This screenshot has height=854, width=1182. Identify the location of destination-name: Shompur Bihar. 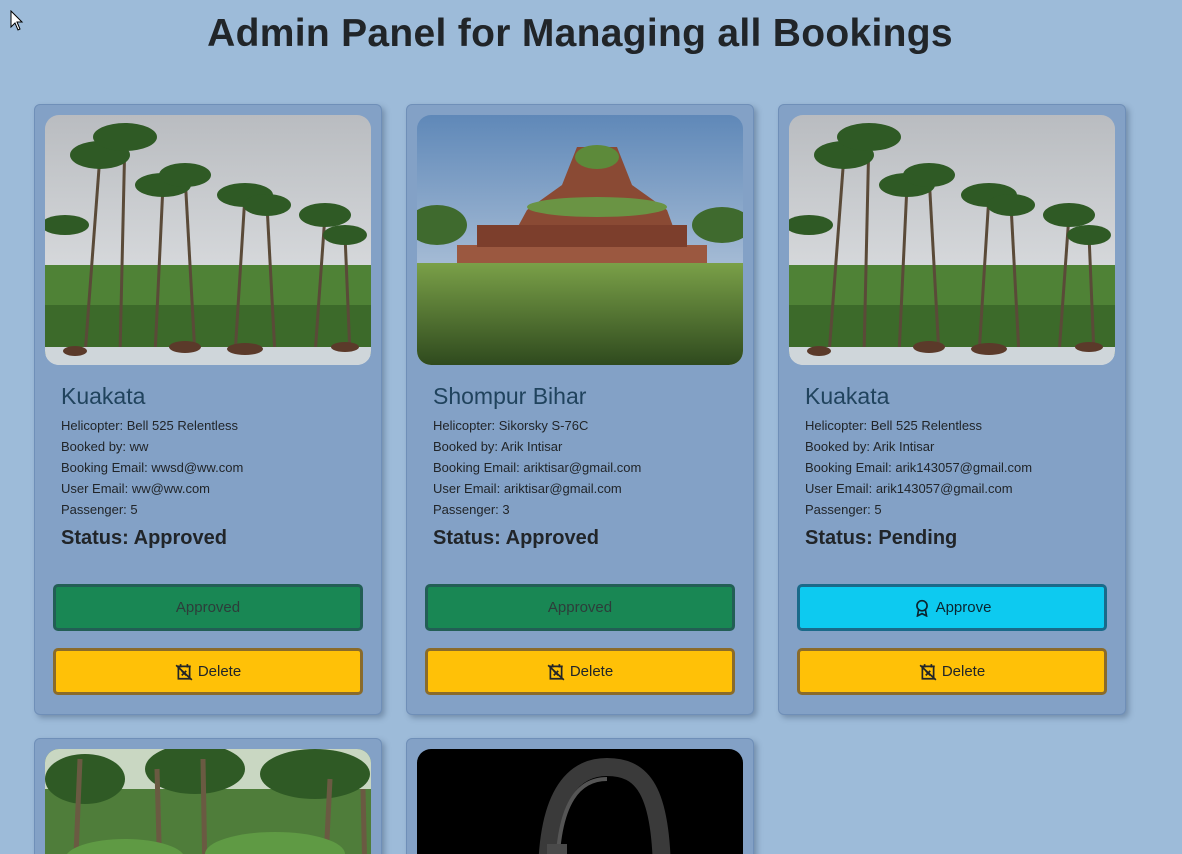
(510, 396).